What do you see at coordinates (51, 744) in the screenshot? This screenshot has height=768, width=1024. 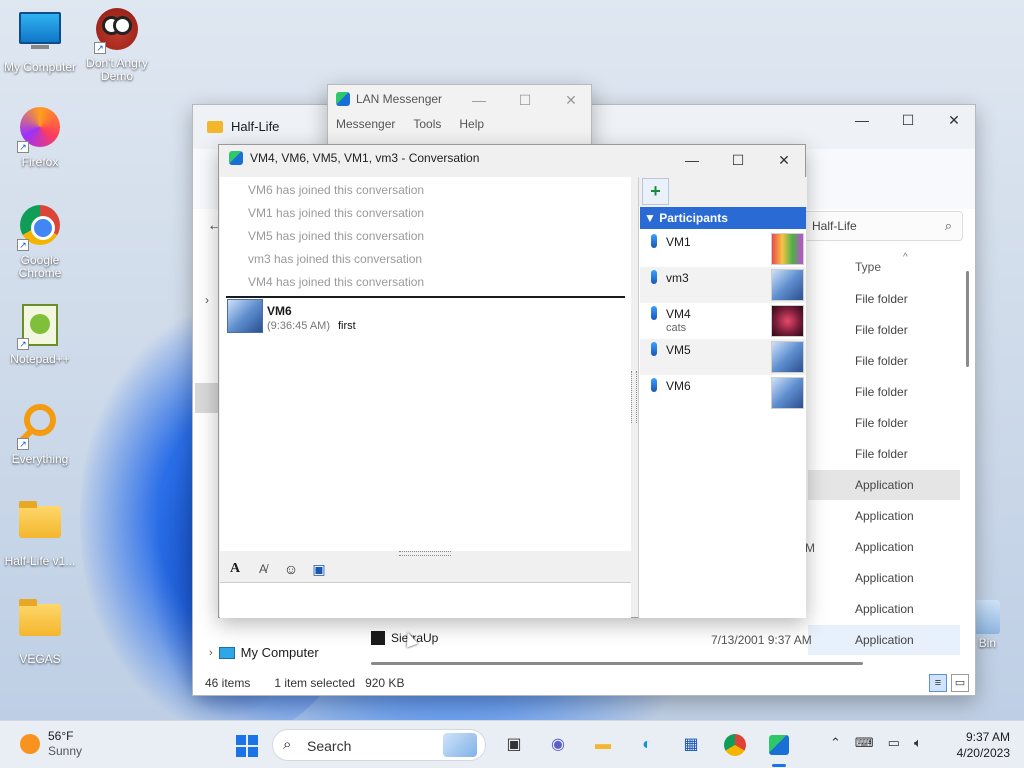 I see `weather-widget: 56°F Sunny` at bounding box center [51, 744].